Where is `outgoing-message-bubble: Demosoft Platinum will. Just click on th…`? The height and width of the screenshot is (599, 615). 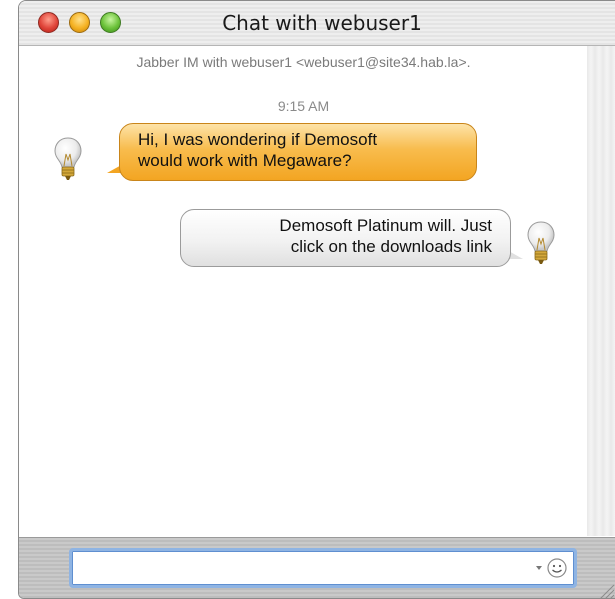
outgoing-message-bubble: Demosoft Platinum will. Just click on th… is located at coordinates (345, 238).